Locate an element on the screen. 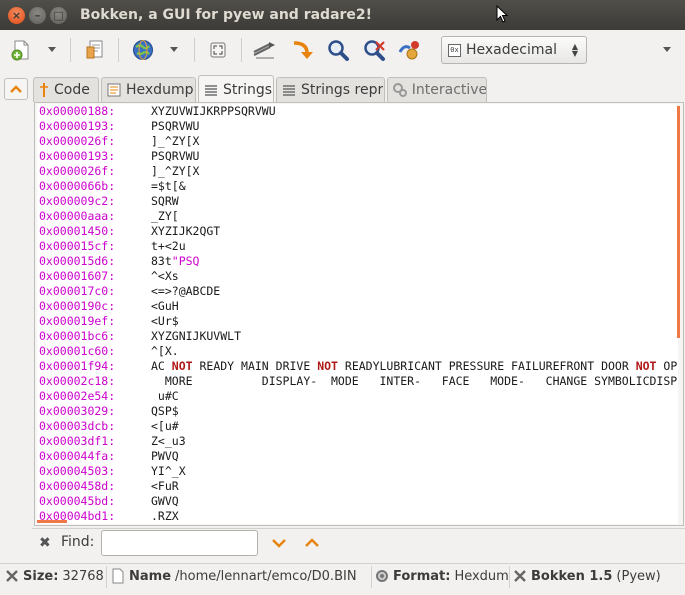 The height and width of the screenshot is (595, 685). tab-interactive: Interactive is located at coordinates (437, 89).